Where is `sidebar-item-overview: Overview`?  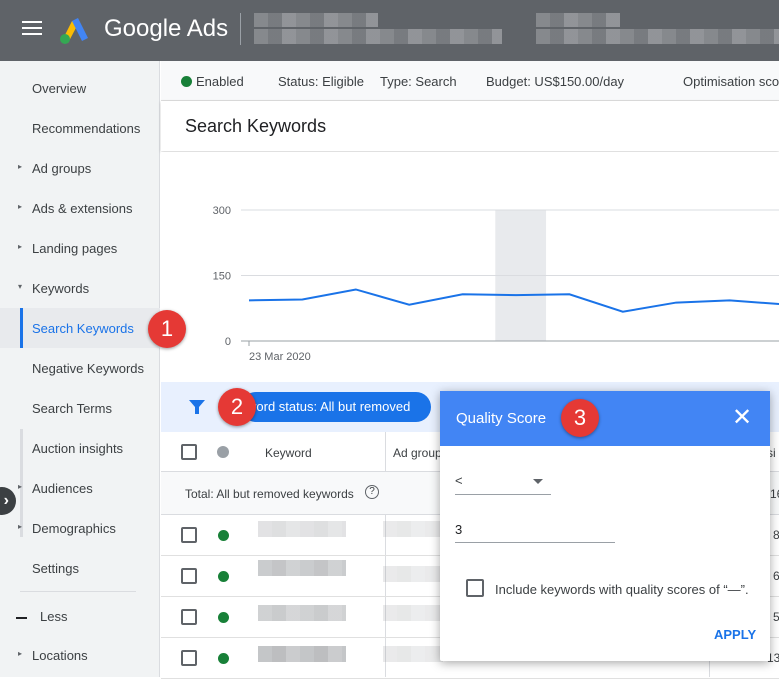
sidebar-item-overview: Overview is located at coordinates (80, 88).